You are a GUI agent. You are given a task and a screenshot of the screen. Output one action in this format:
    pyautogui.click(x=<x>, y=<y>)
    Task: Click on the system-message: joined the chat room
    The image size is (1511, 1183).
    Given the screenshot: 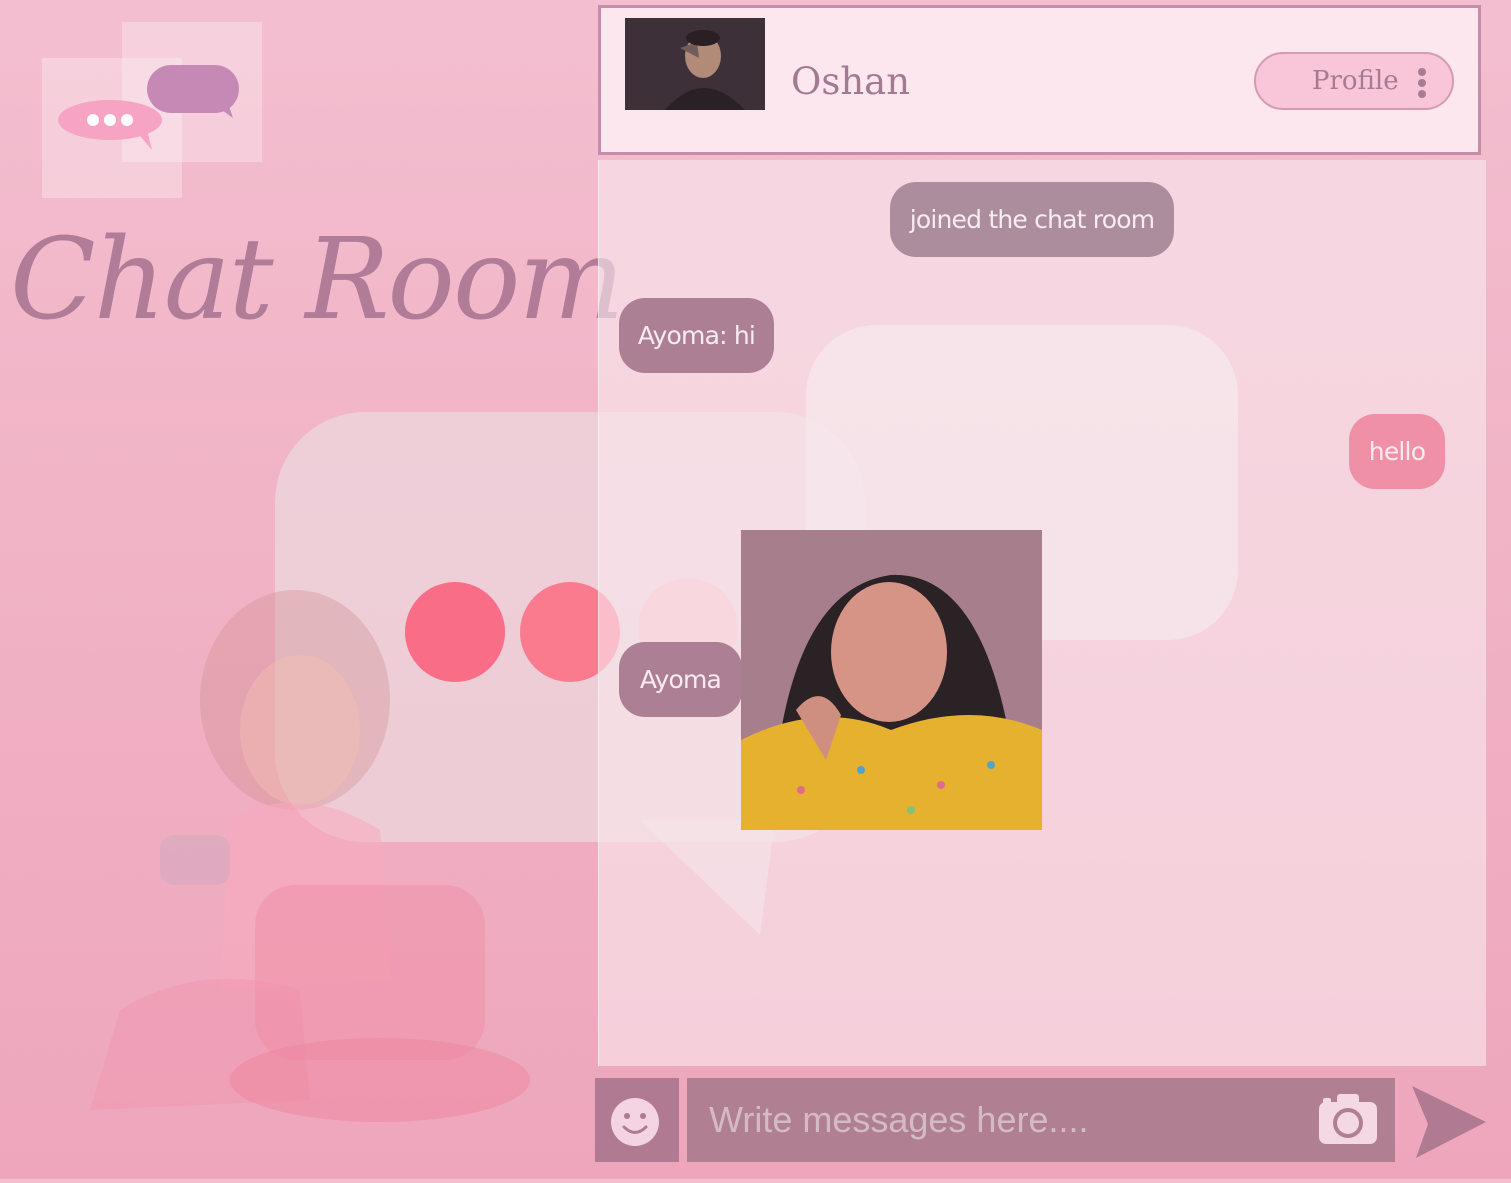 What is the action you would take?
    pyautogui.click(x=1032, y=219)
    